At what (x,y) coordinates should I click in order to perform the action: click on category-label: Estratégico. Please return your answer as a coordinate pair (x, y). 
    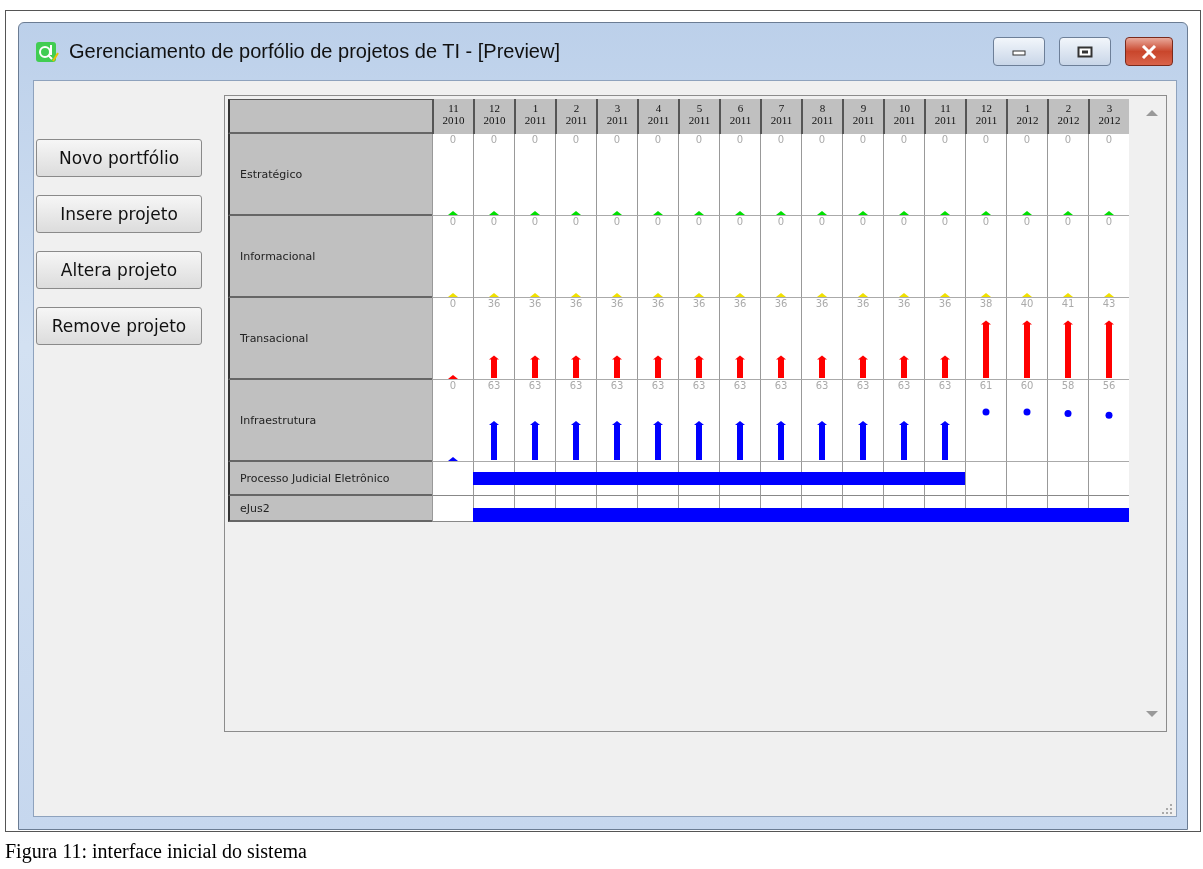
    Looking at the image, I should click on (330, 175).